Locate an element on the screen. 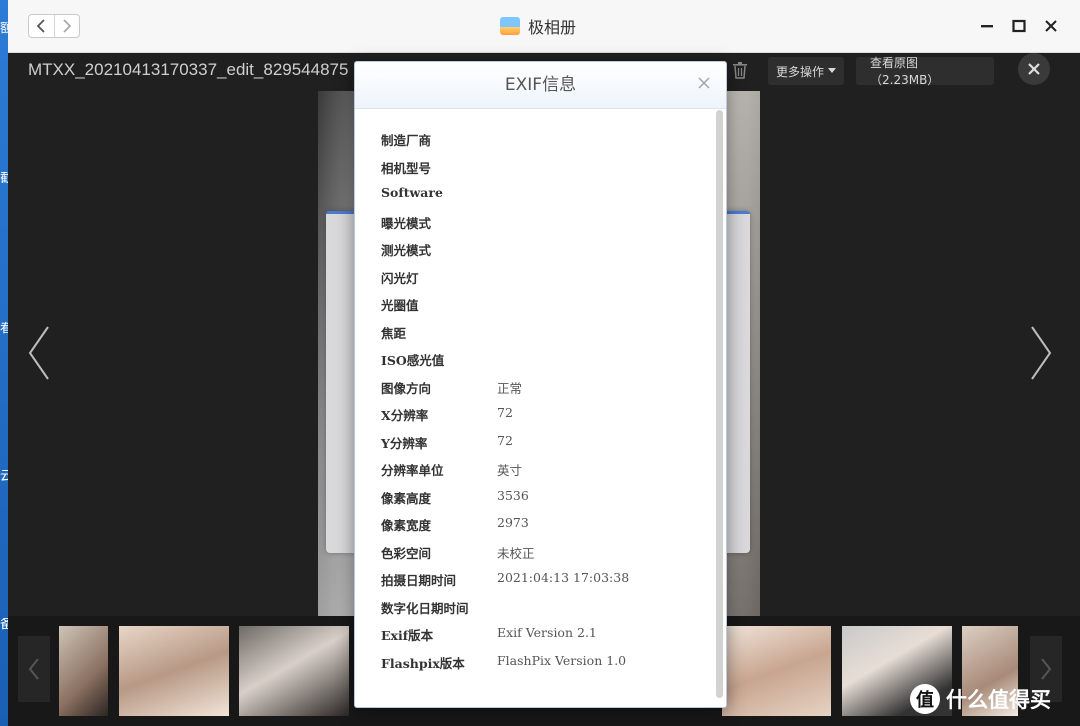  nav-button-group is located at coordinates (54, 26).